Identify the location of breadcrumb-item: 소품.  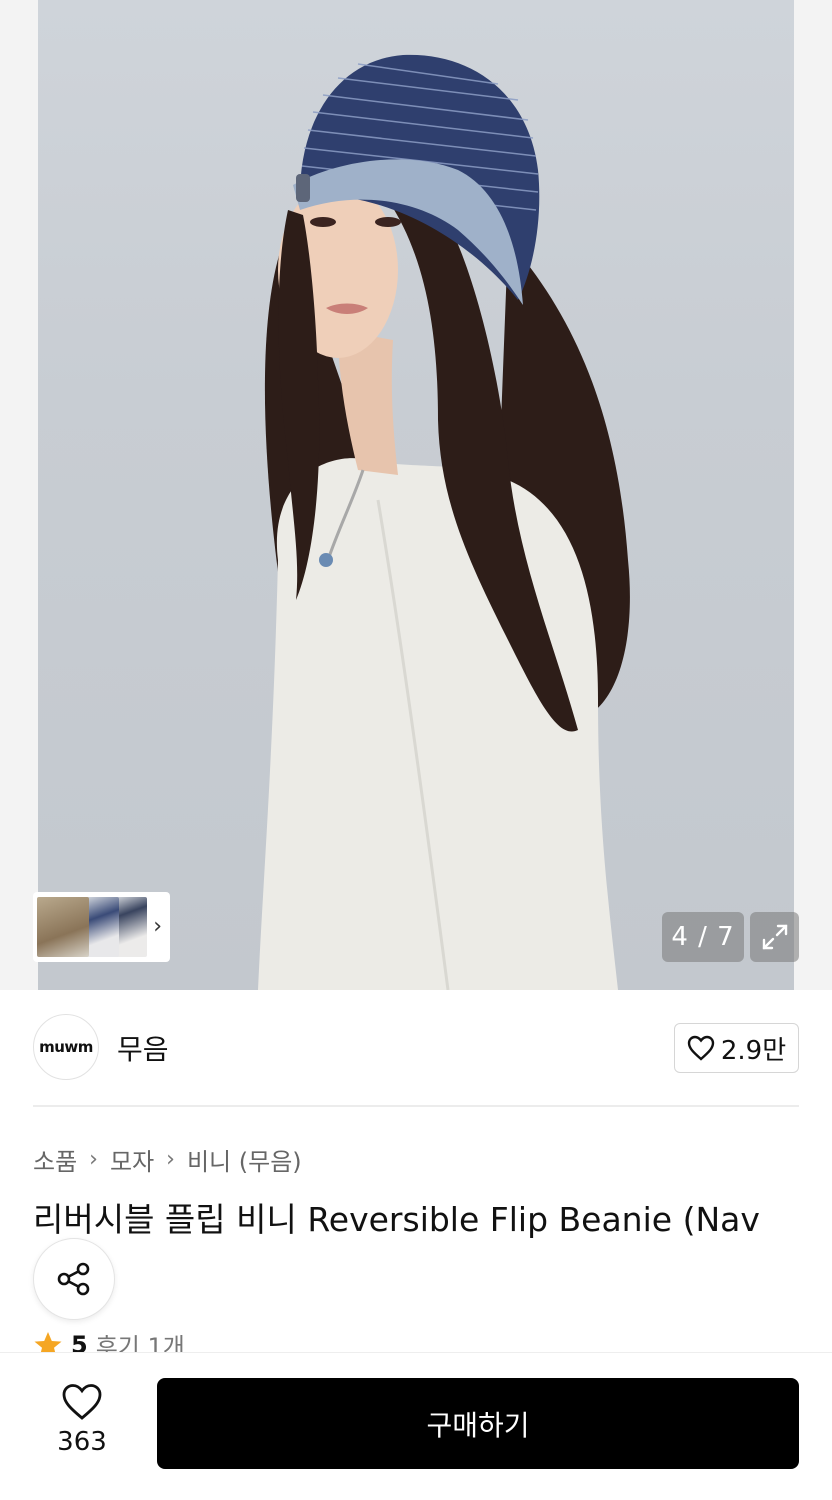
(55, 1159).